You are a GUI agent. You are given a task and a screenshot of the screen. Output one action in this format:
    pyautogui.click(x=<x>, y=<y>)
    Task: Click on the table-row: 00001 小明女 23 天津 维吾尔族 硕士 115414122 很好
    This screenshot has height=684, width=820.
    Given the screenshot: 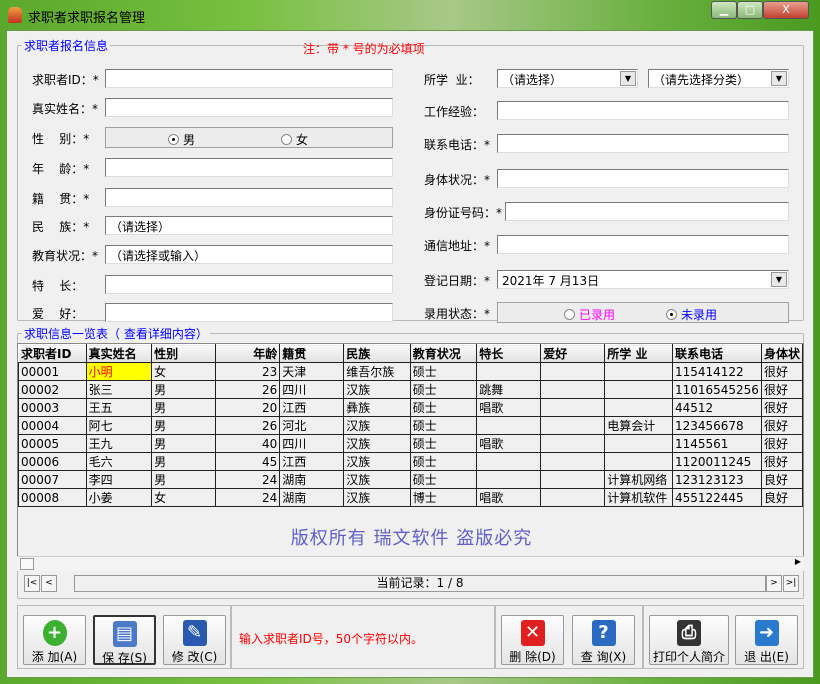 What is the action you would take?
    pyautogui.click(x=411, y=371)
    